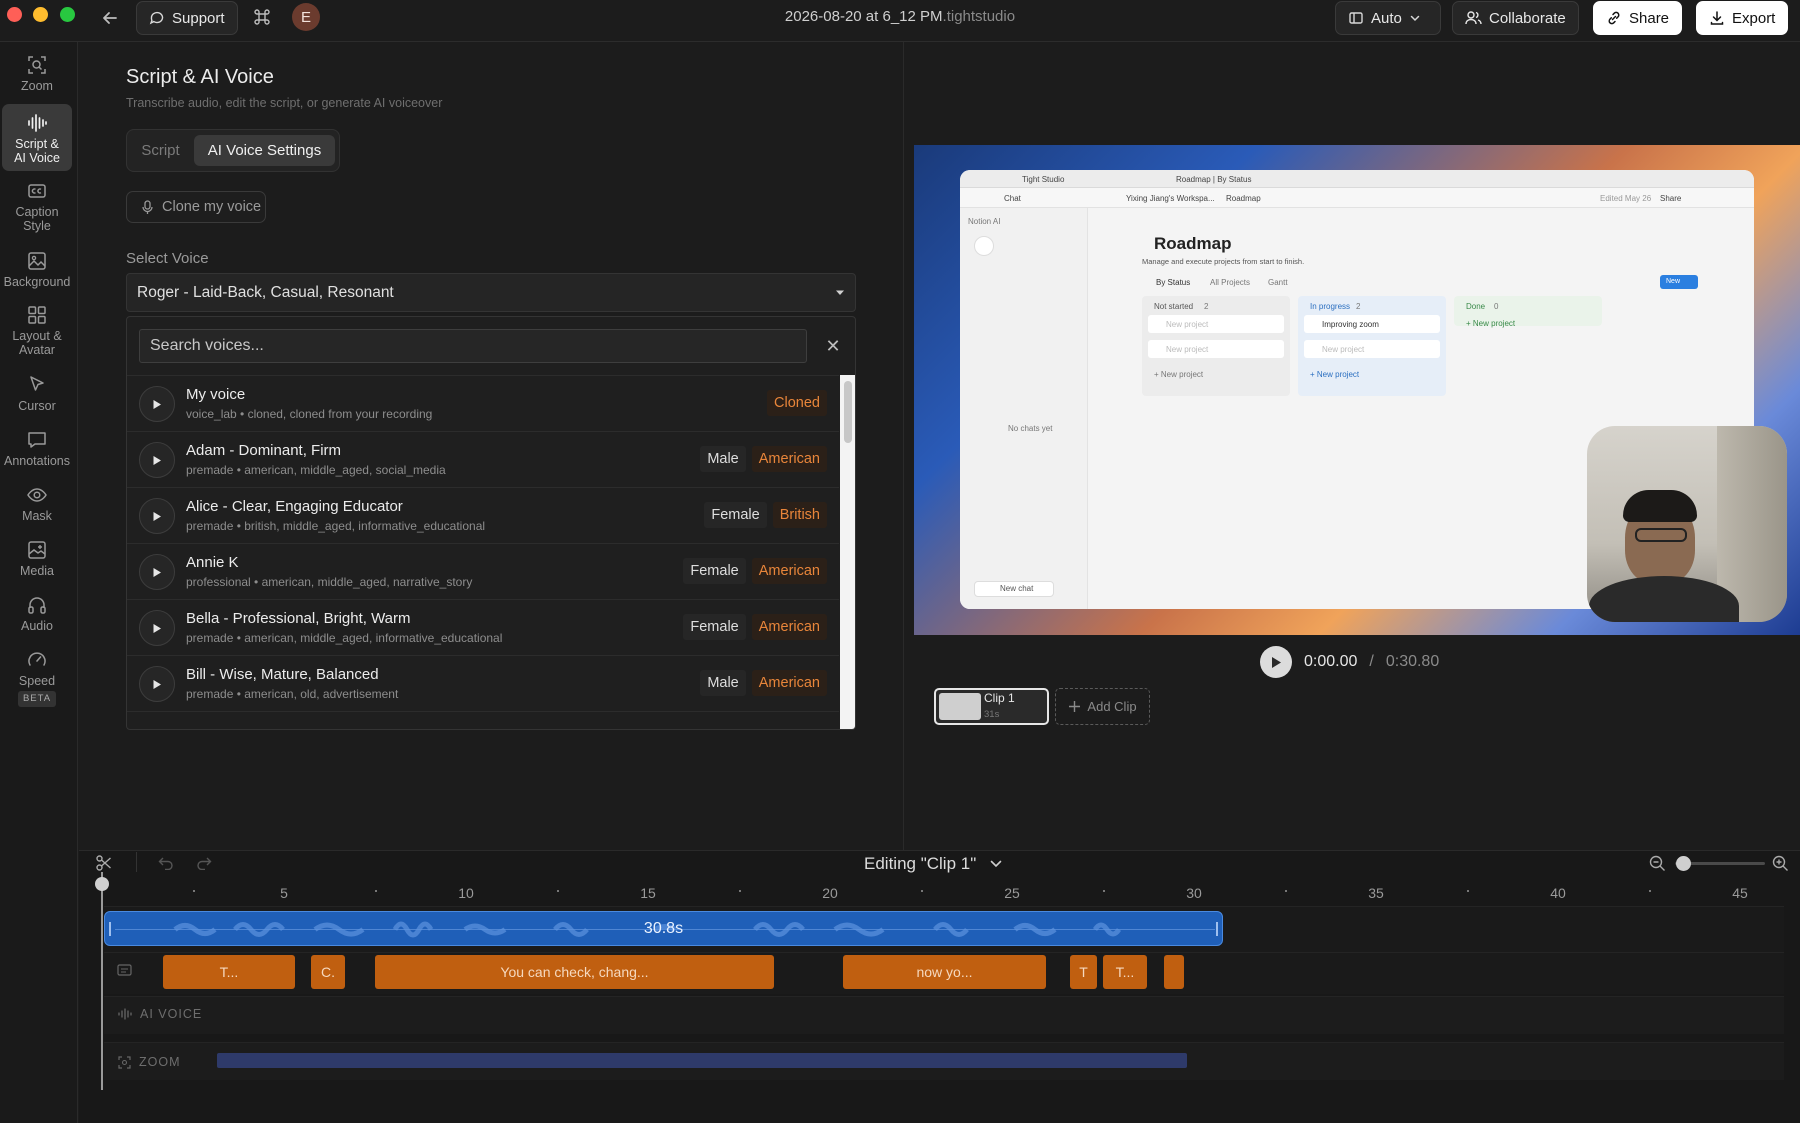  Describe the element at coordinates (37, 137) in the screenshot. I see `rail-item-script-ai-voice: Script & AI Voice` at that location.